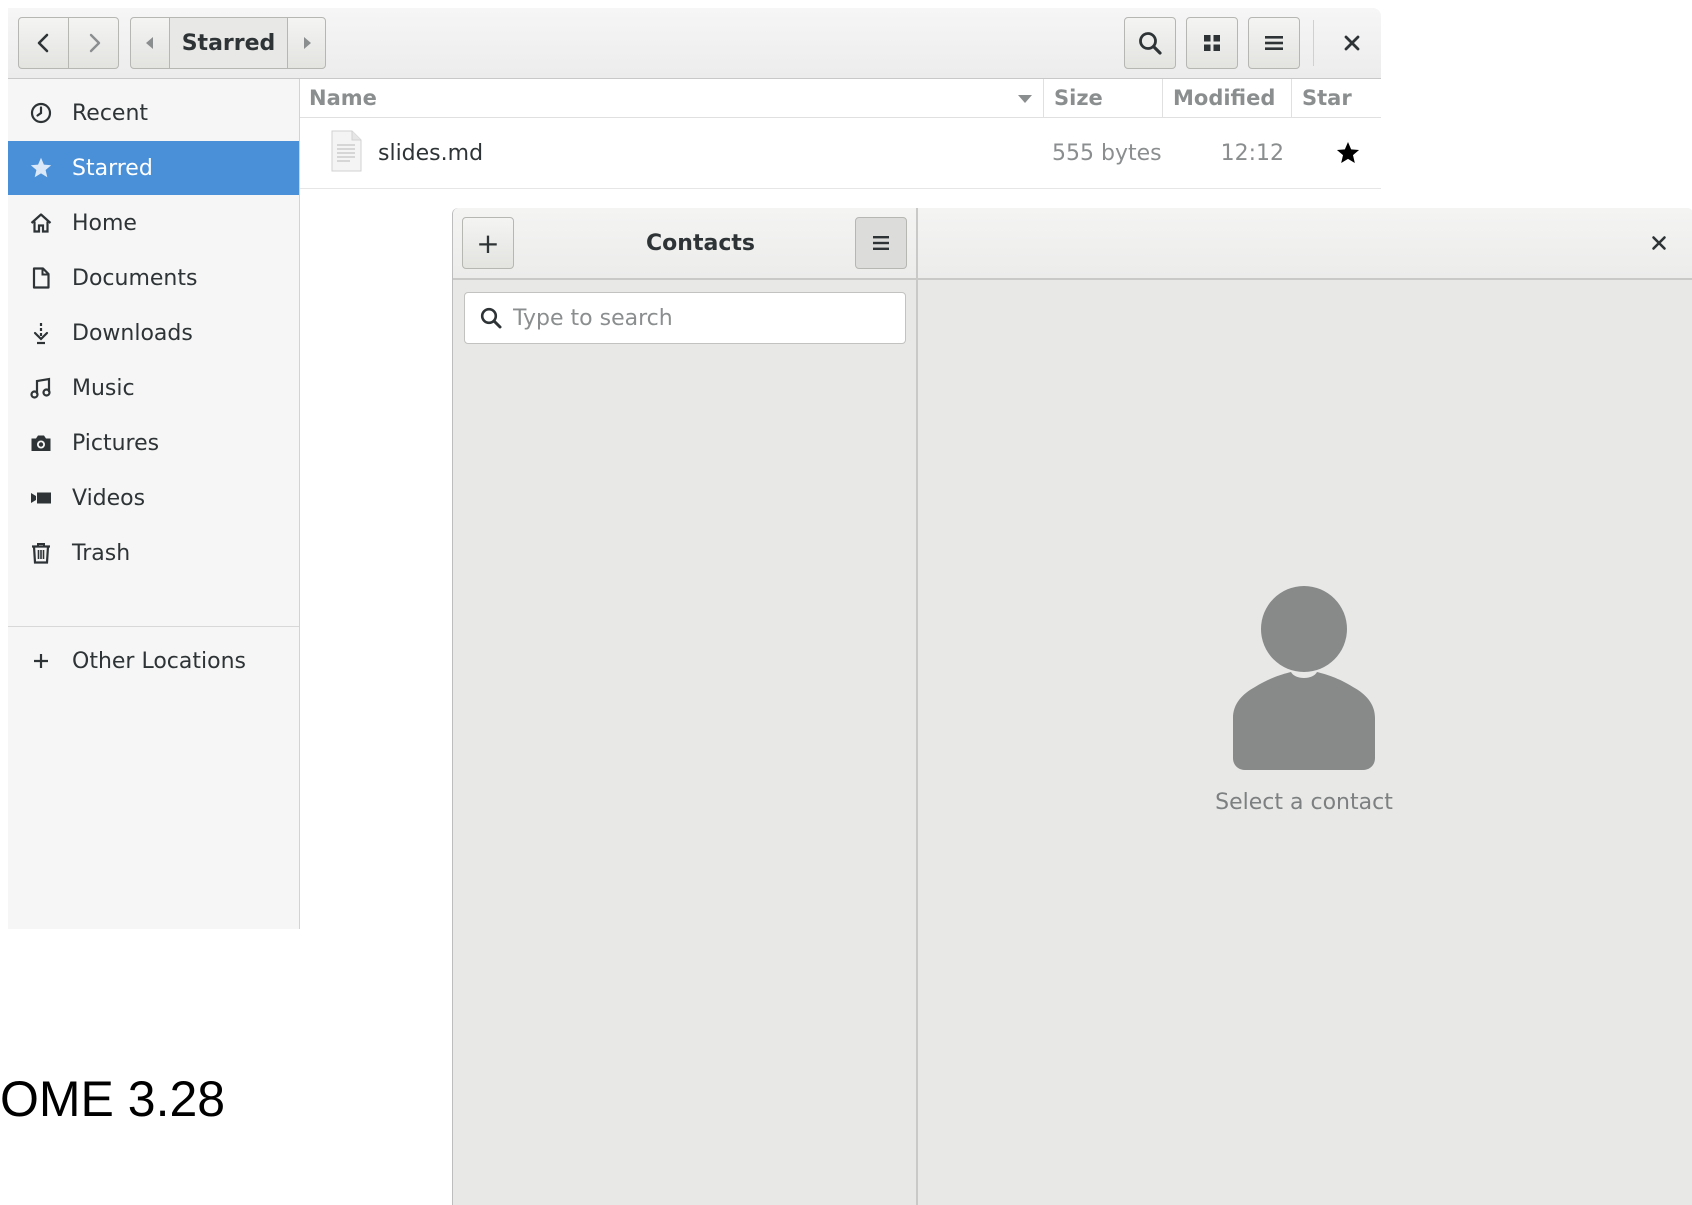  Describe the element at coordinates (1304, 678) in the screenshot. I see `avatar-placeholder-icon` at that location.